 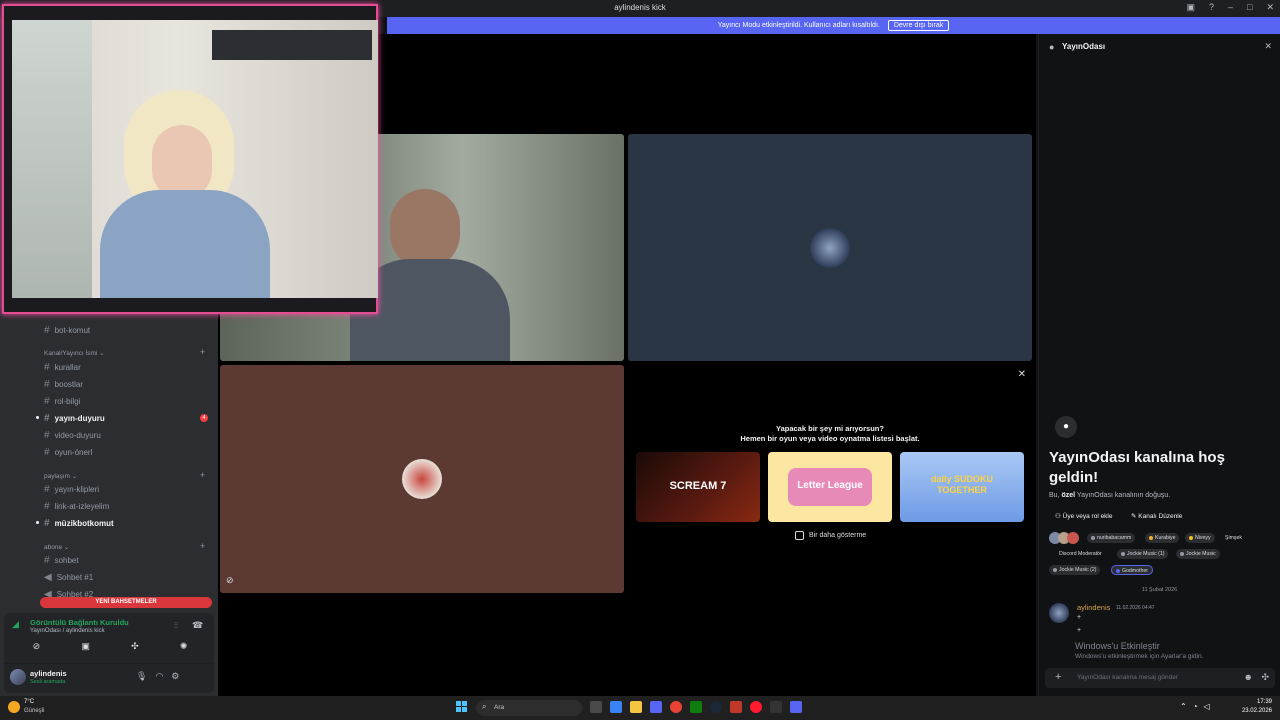 What do you see at coordinates (1079, 630) in the screenshot?
I see `message-line: +` at bounding box center [1079, 630].